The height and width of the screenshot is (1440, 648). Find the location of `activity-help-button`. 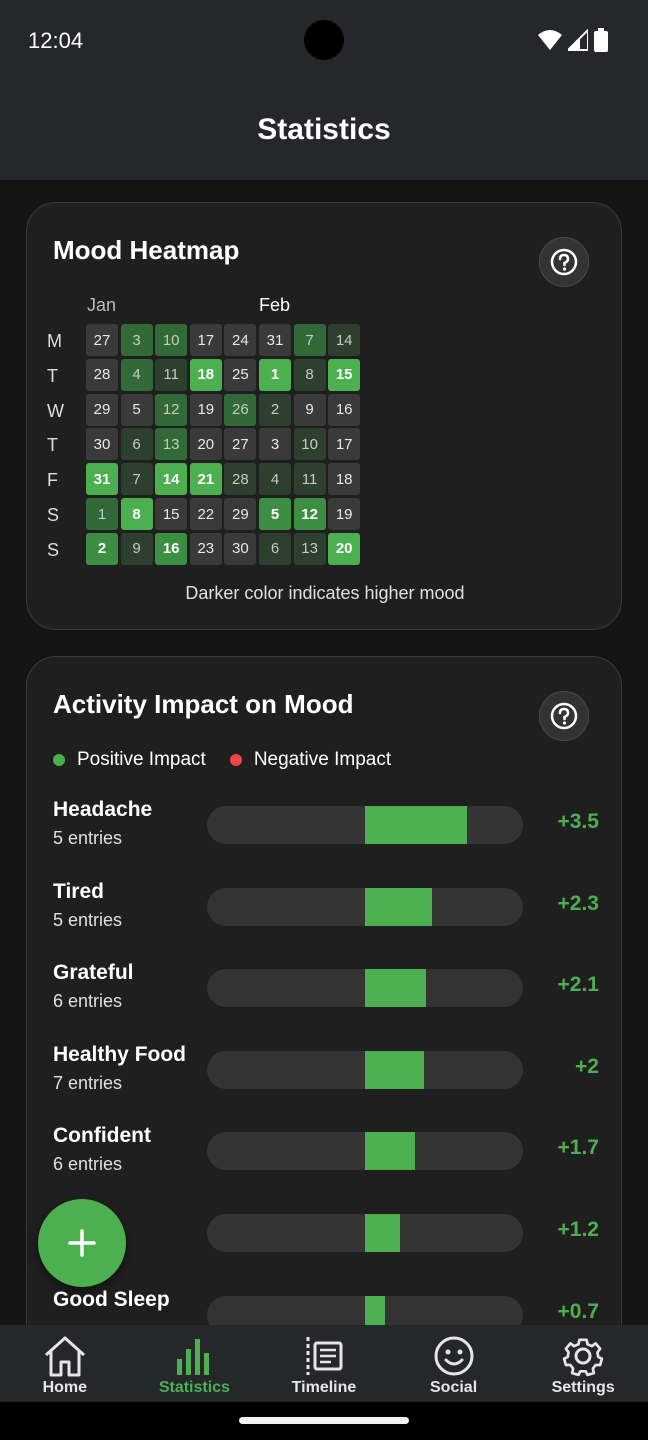

activity-help-button is located at coordinates (564, 716).